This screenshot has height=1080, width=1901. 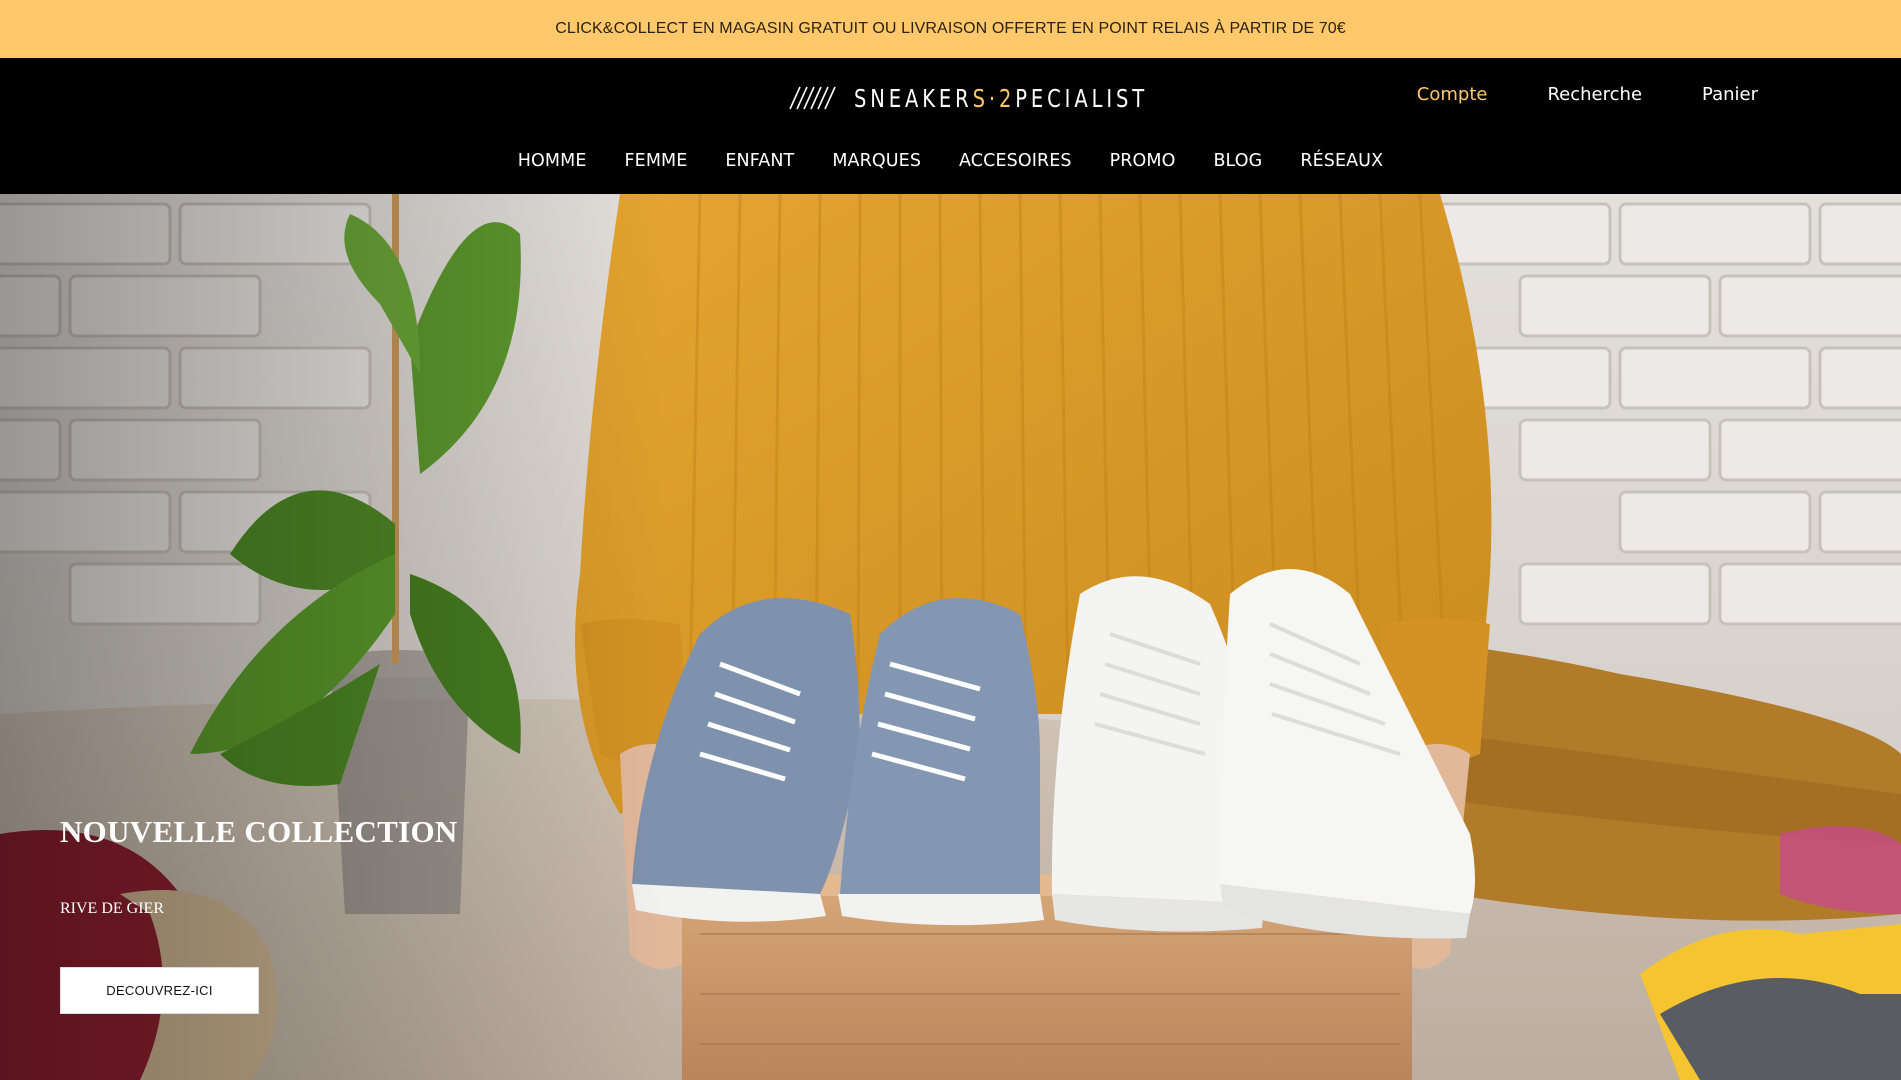 I want to click on logo-text-main: SNEAKER, so click(x=913, y=98).